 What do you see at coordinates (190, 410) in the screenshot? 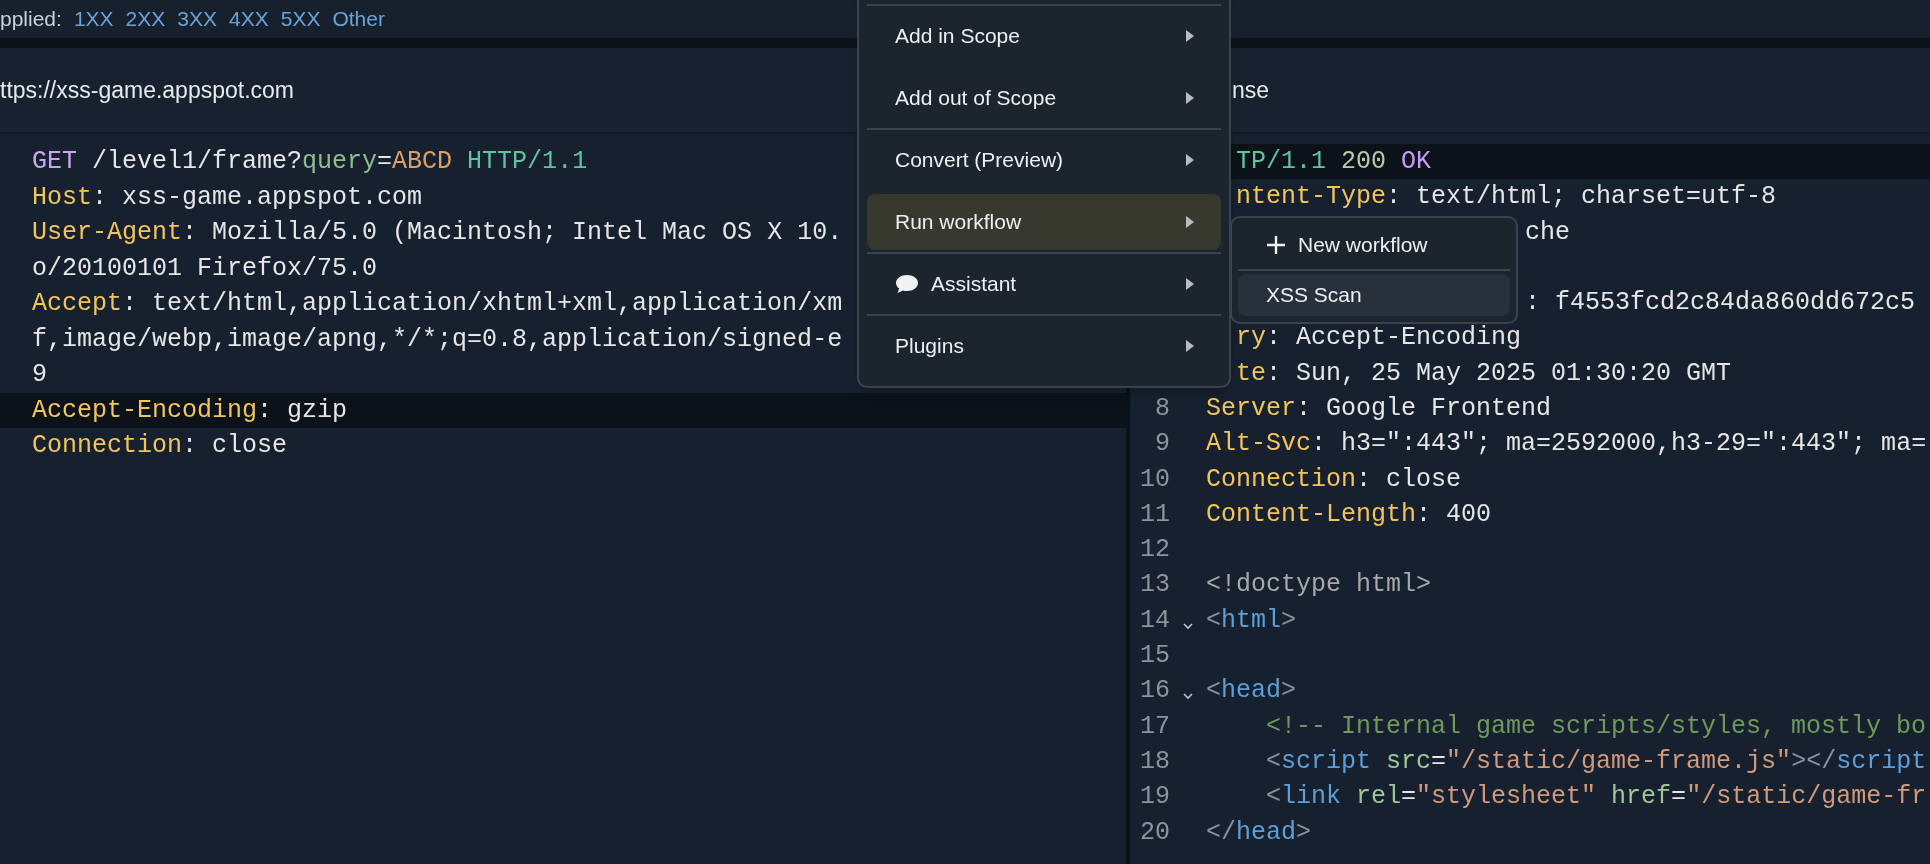
I see `code-line: Accept-Encoding: gzip` at bounding box center [190, 410].